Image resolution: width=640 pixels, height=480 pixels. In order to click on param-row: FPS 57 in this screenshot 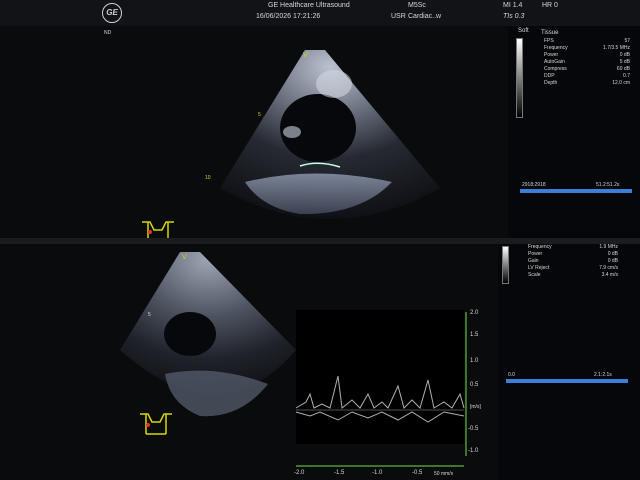, I will do `click(587, 41)`.